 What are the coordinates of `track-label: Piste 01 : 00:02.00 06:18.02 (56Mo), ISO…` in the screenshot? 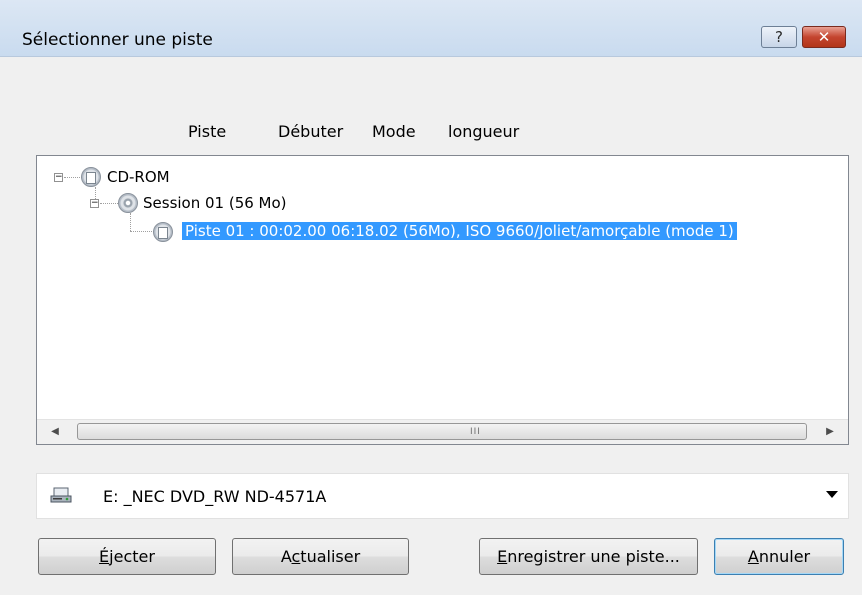 It's located at (459, 231).